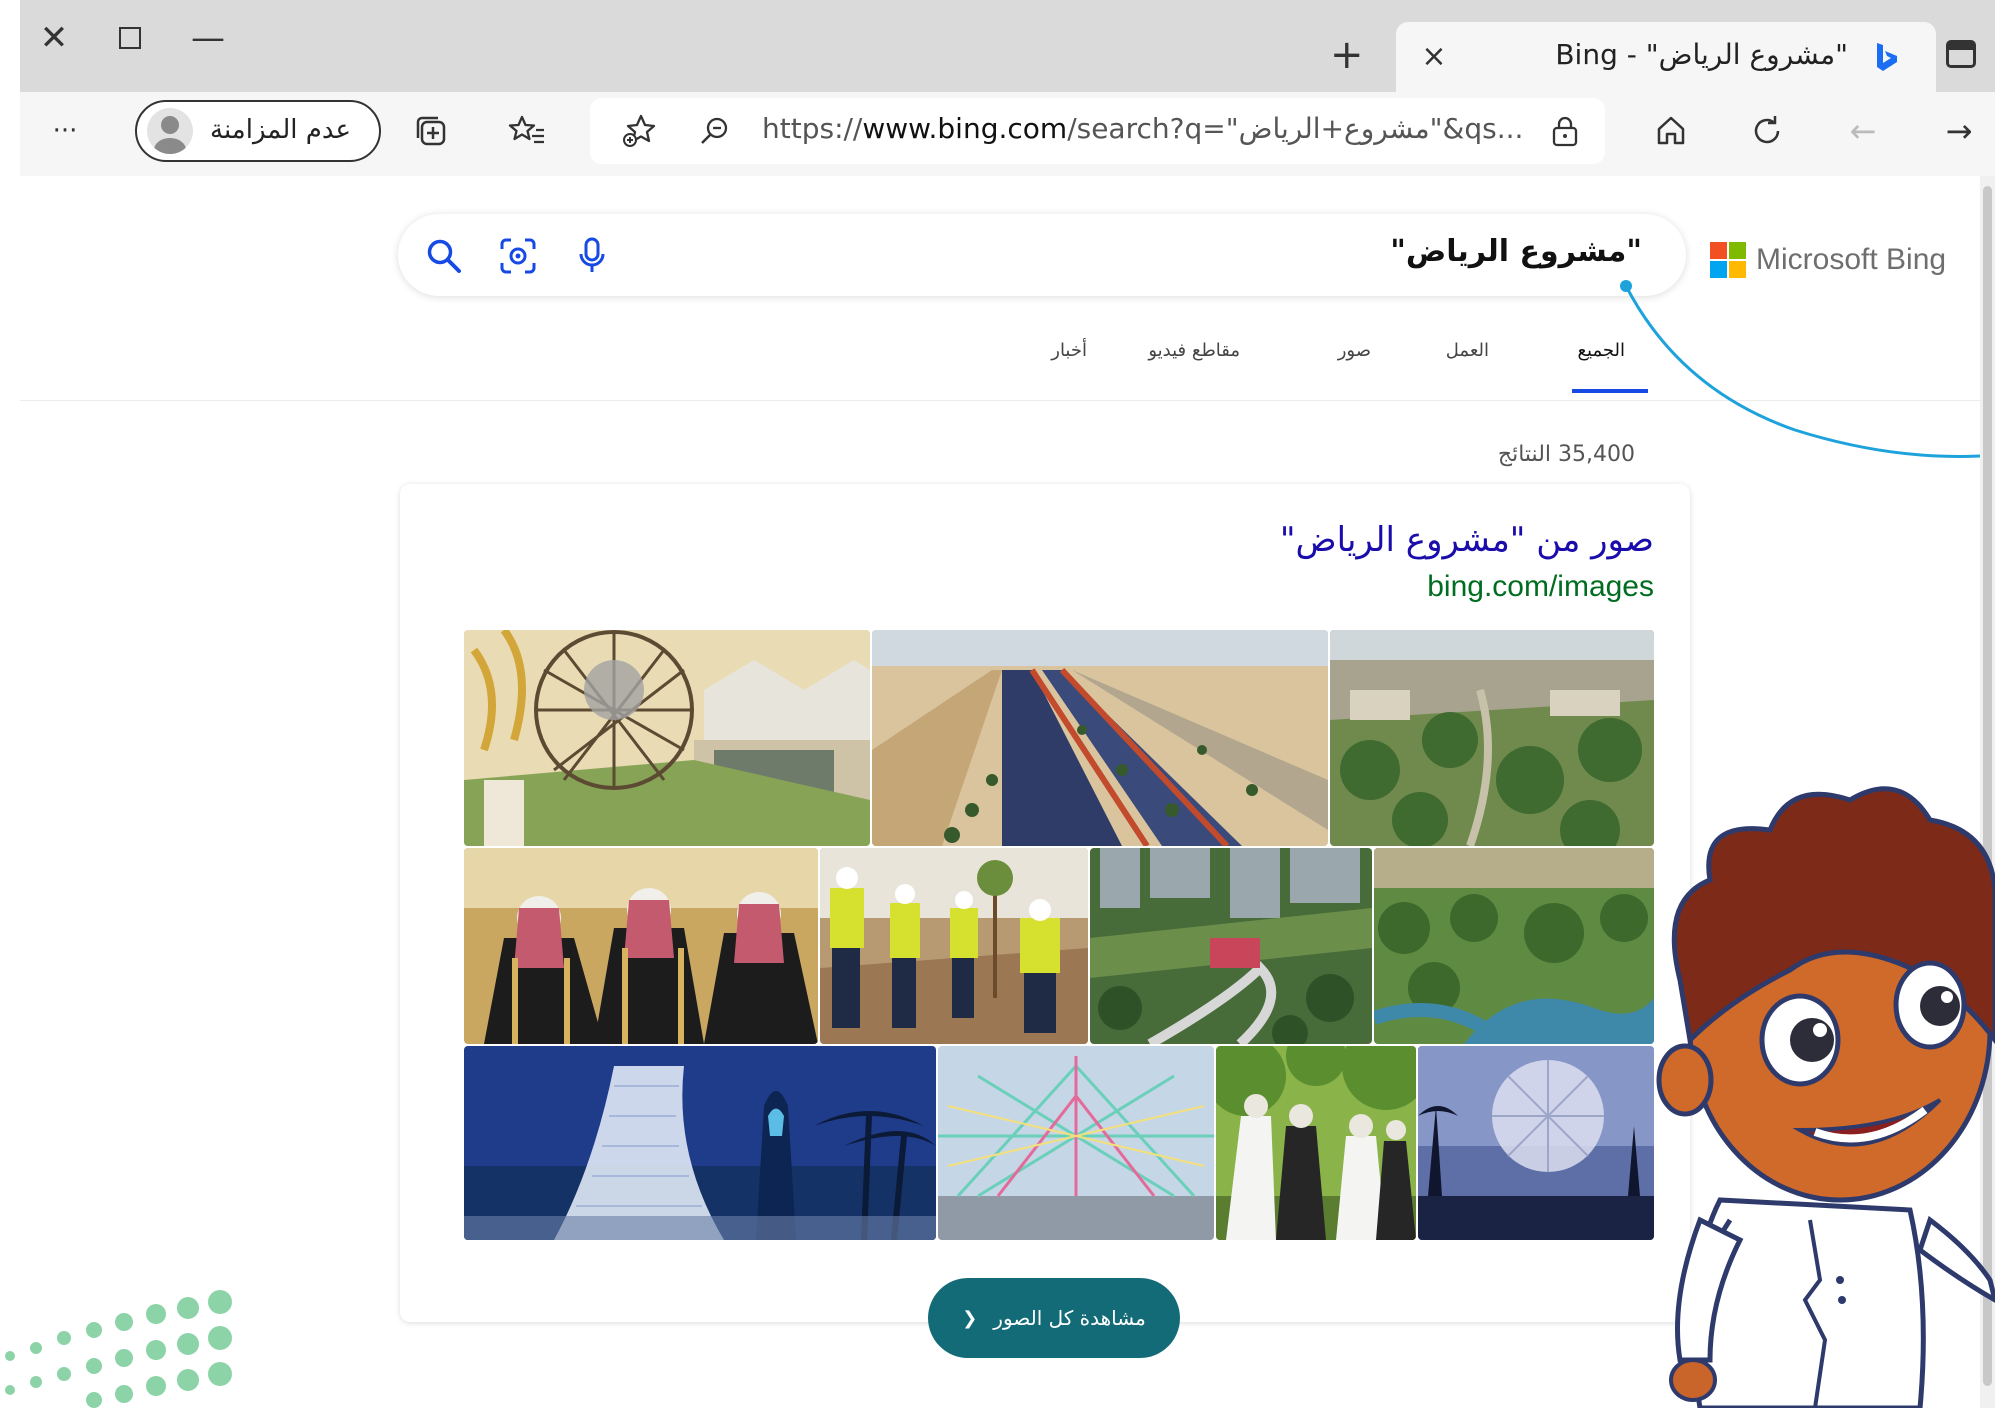 Image resolution: width=1995 pixels, height=1408 pixels. Describe the element at coordinates (1516, 251) in the screenshot. I see `search-query-text: "مشروع الرياض"` at that location.